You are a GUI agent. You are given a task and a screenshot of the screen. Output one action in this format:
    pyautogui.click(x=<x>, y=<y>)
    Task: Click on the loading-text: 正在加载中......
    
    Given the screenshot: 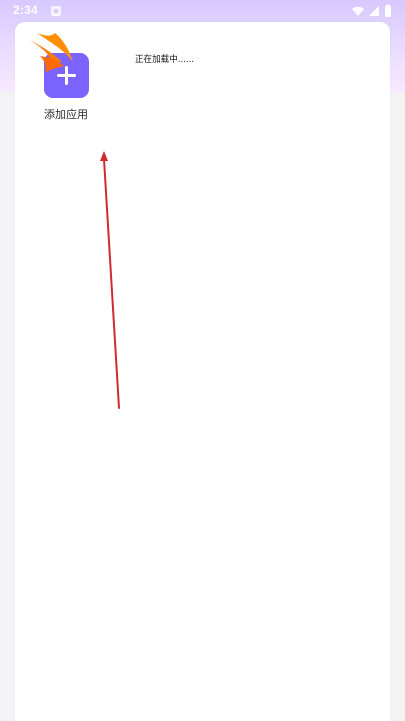 What is the action you would take?
    pyautogui.click(x=165, y=60)
    